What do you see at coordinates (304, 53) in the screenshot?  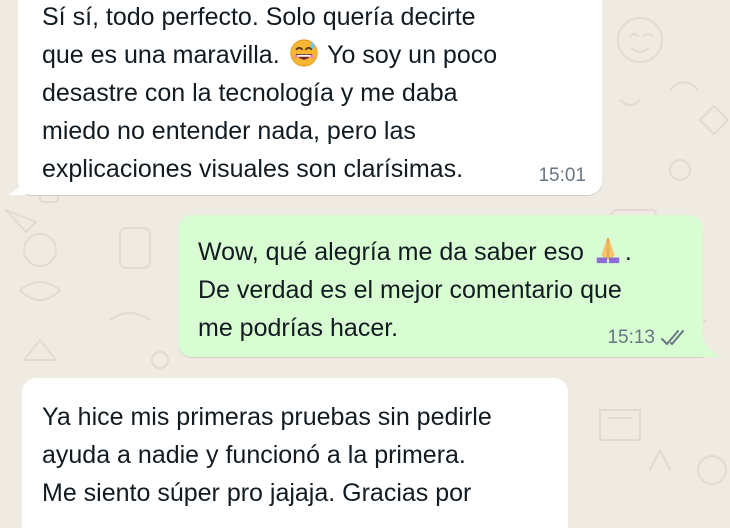 I see `grinning-sweat-face-emoji` at bounding box center [304, 53].